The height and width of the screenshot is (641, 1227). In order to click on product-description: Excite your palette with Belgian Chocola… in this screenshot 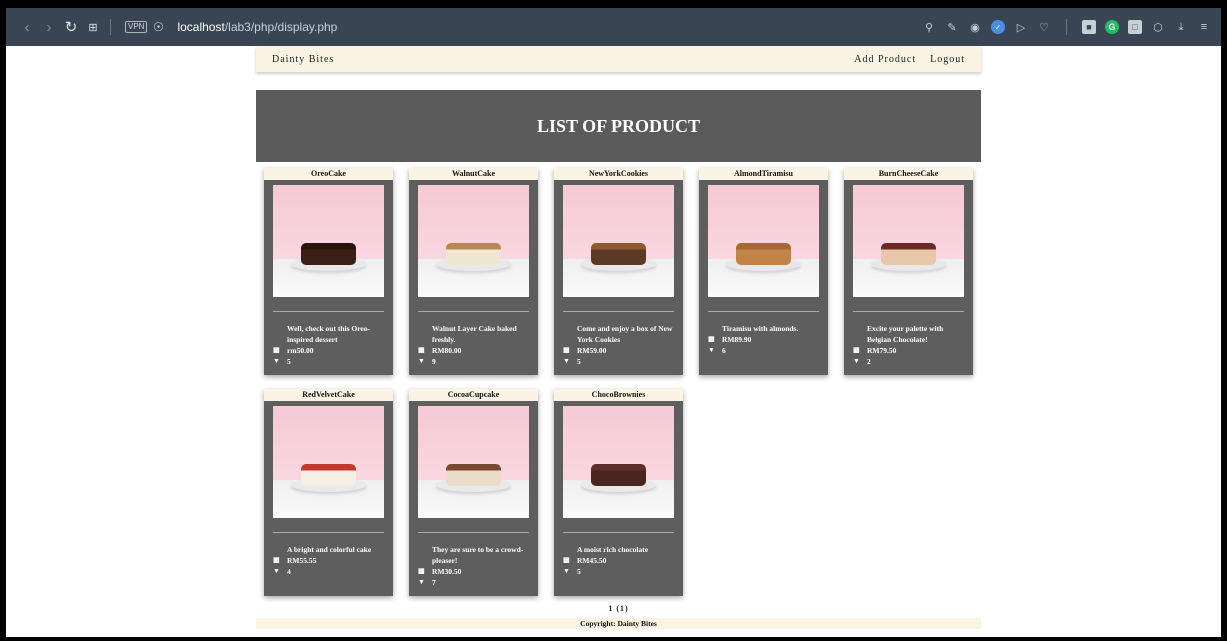, I will do `click(905, 334)`.